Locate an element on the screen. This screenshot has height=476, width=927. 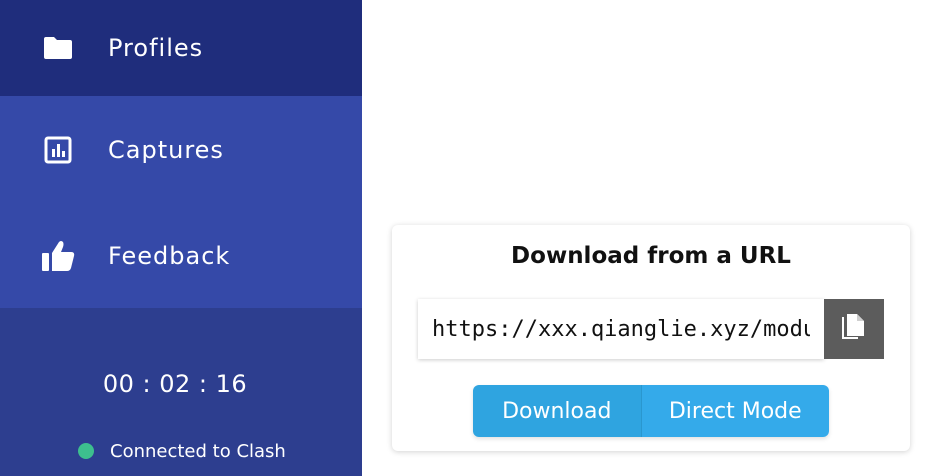
thumbs-up-icon is located at coordinates (58, 256).